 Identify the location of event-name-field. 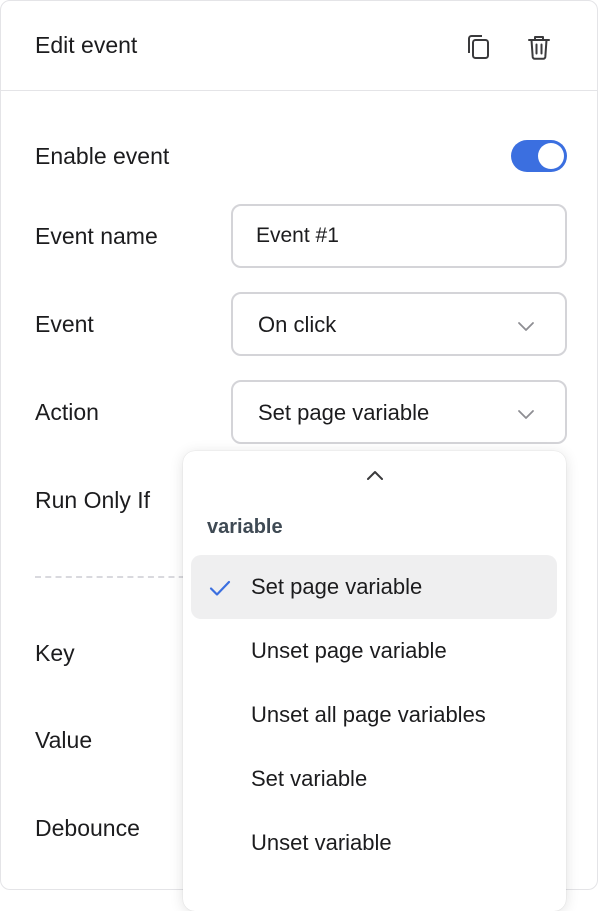
(399, 236).